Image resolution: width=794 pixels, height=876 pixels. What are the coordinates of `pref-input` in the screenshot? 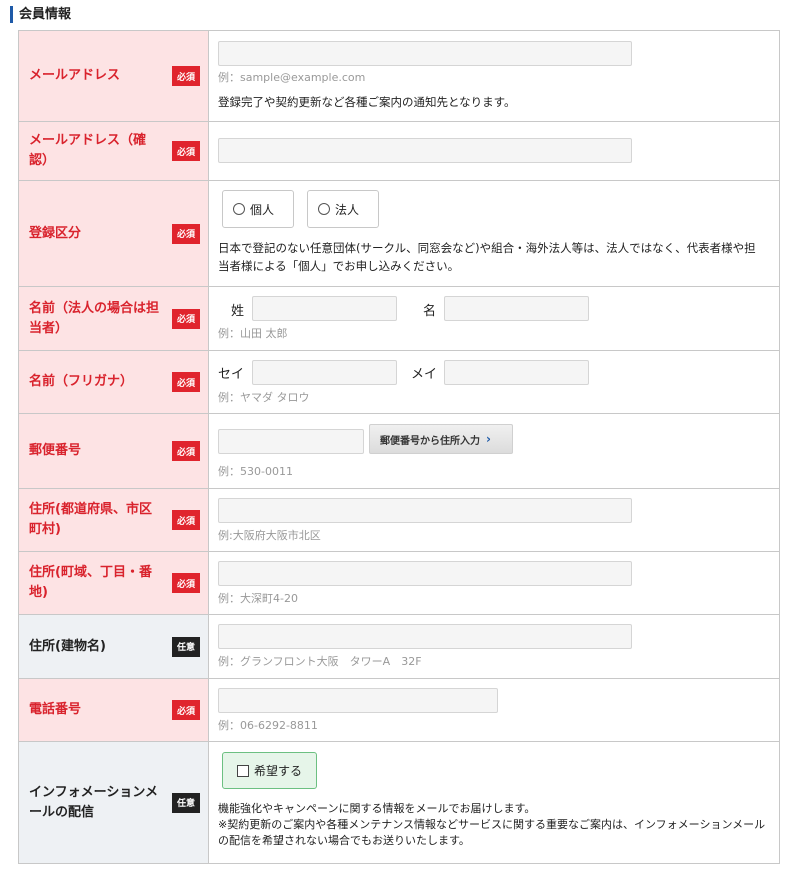 It's located at (425, 510).